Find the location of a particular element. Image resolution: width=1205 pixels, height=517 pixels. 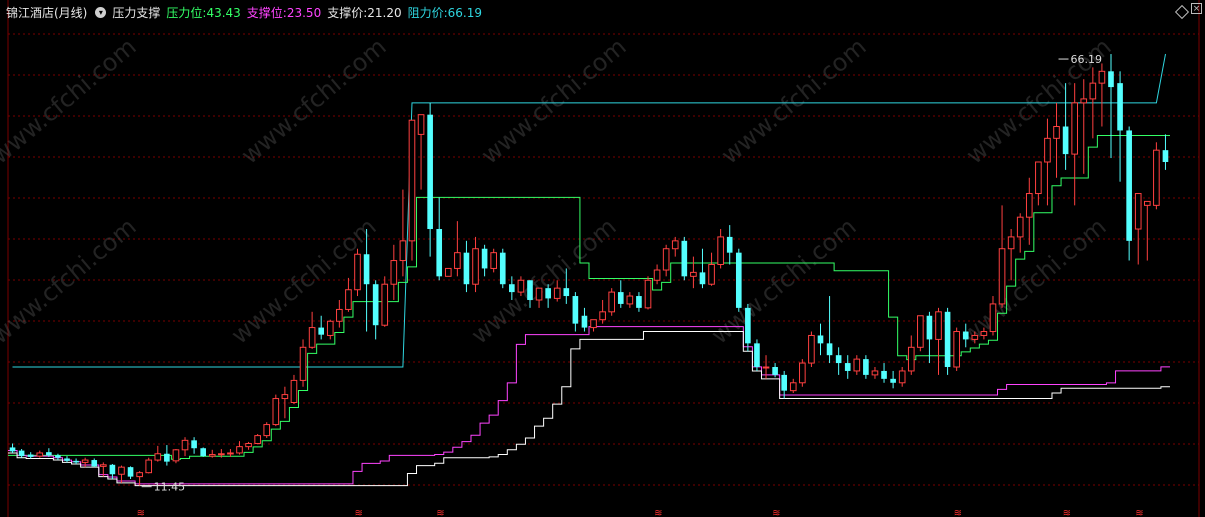

close-icon: × is located at coordinates (1196, 8).